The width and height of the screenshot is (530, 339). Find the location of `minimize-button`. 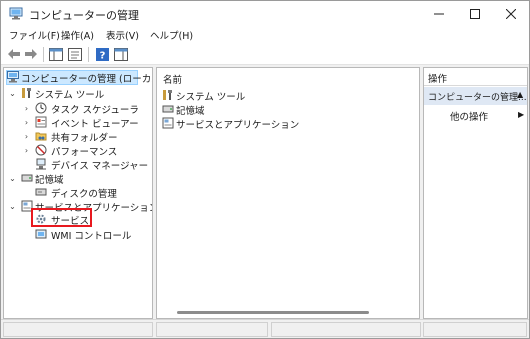

minimize-button is located at coordinates (439, 14).